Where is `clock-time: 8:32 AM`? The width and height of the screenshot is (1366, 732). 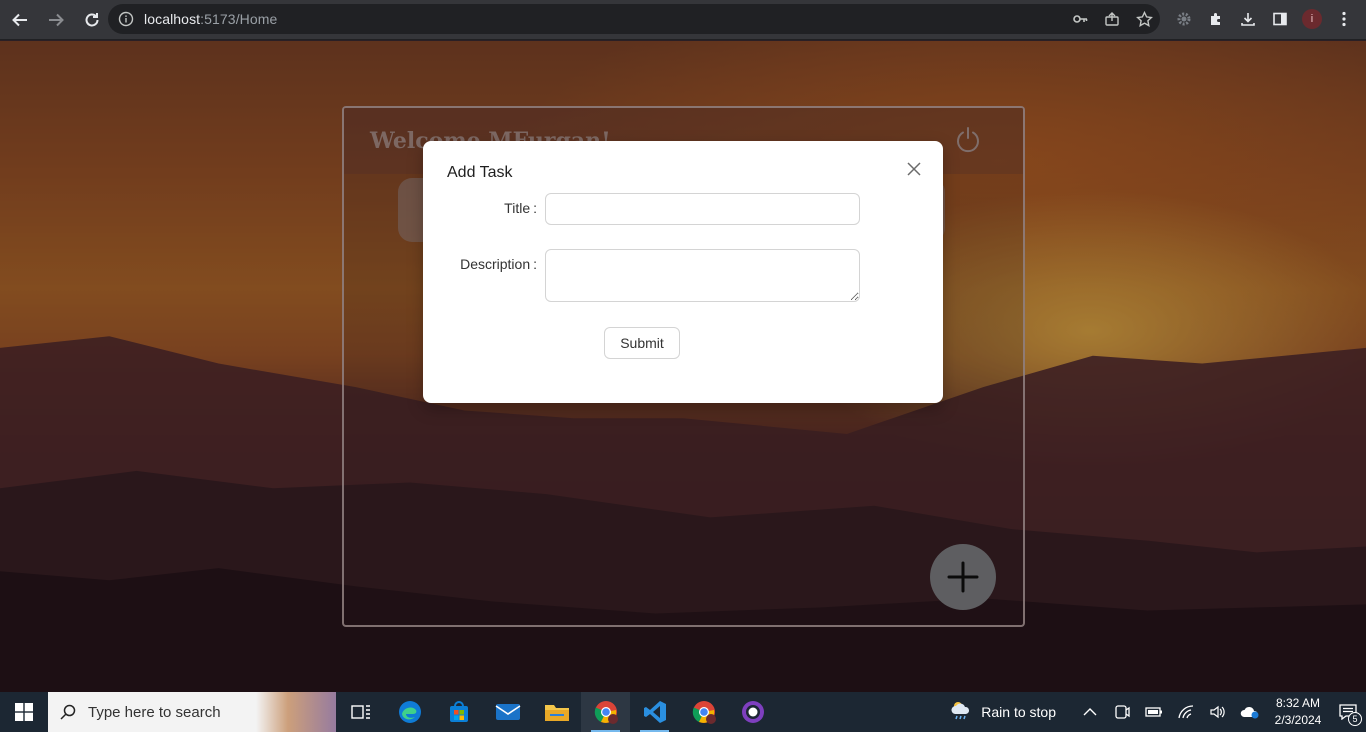
clock-time: 8:32 AM is located at coordinates (1298, 703).